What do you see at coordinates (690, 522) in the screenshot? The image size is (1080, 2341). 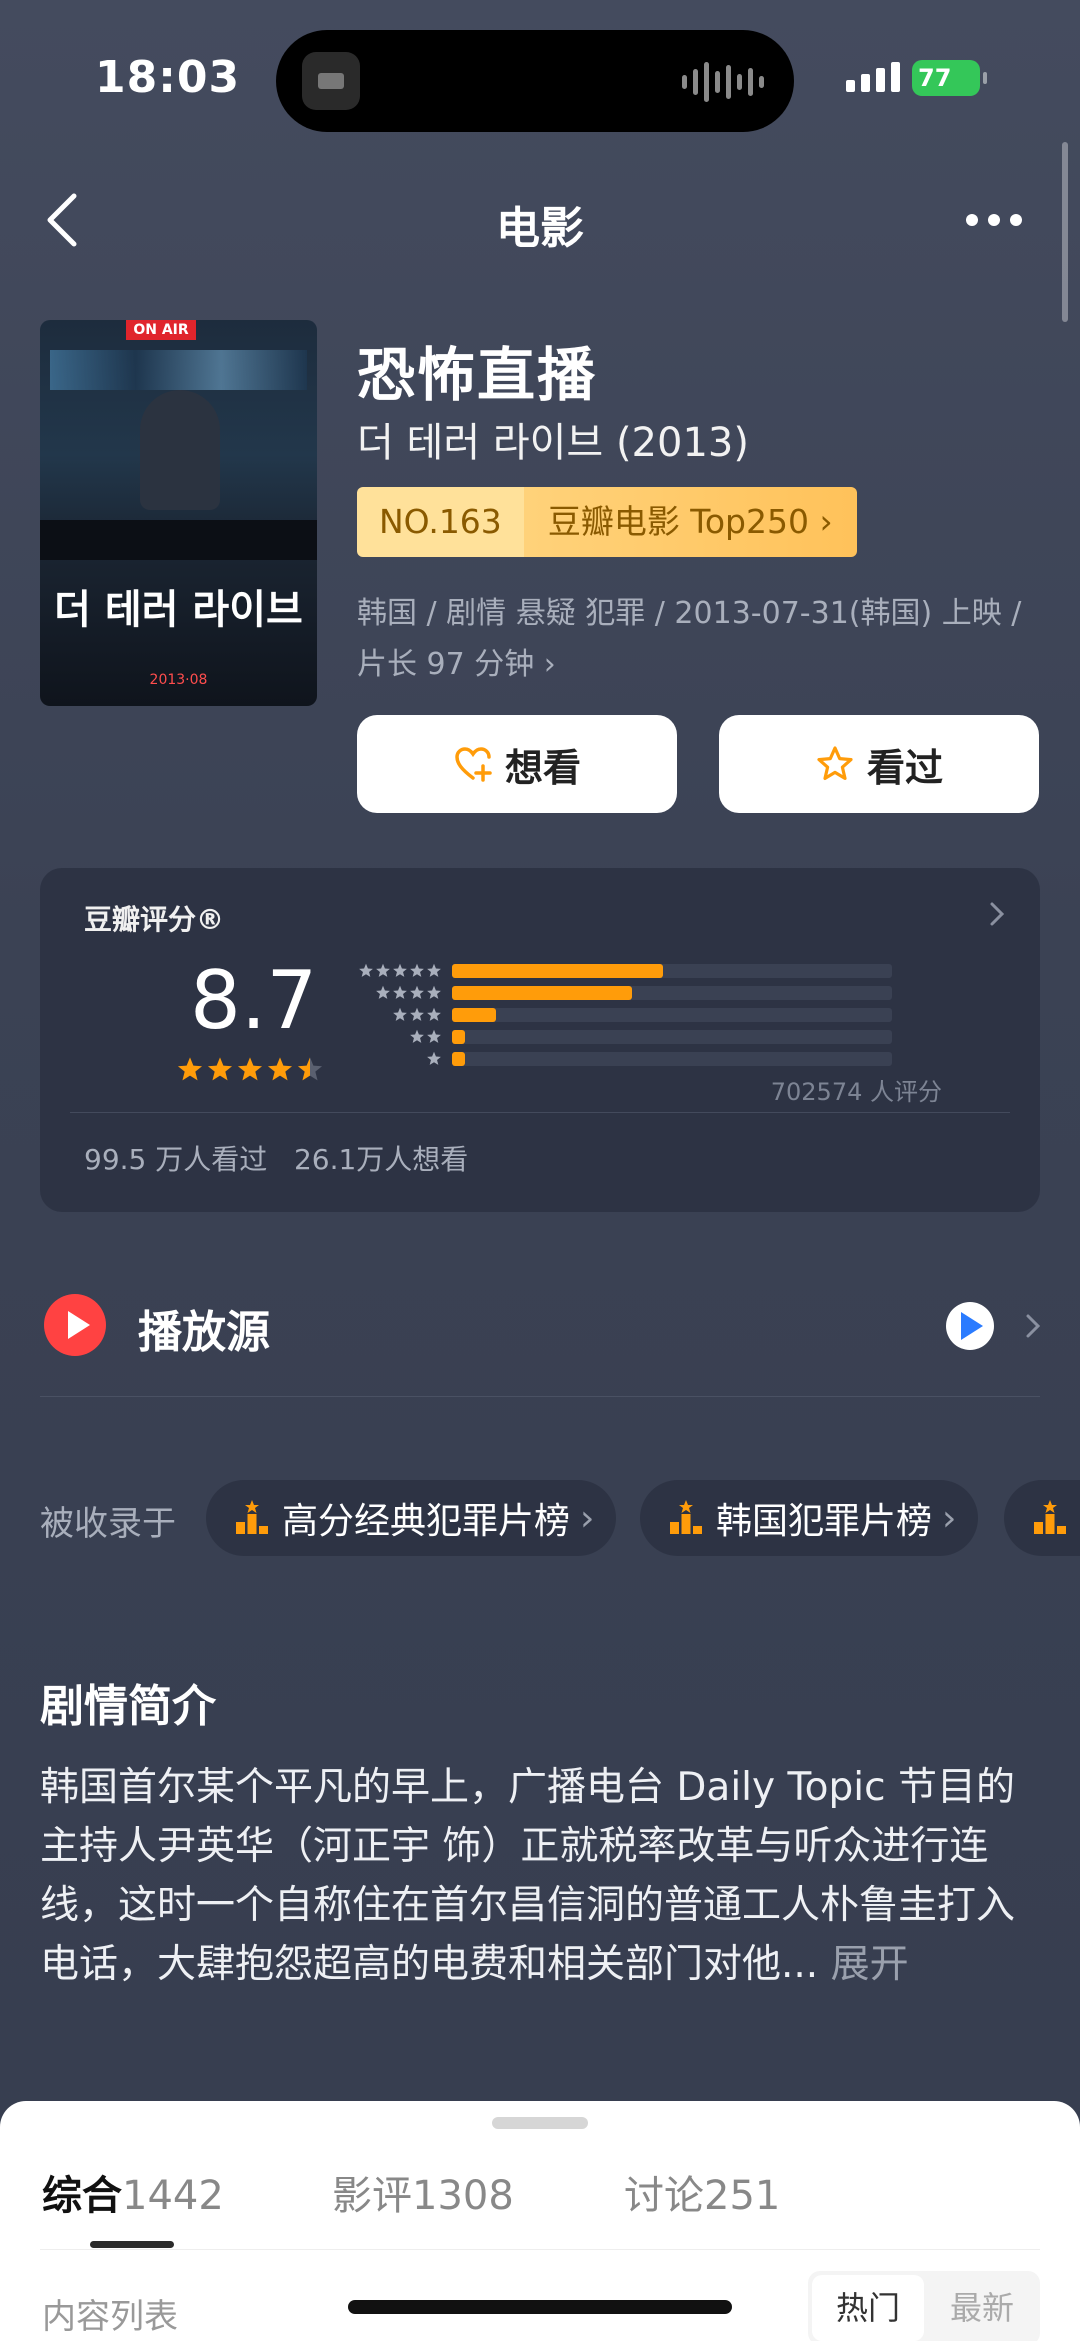 I see `rank-list-name: 豆瓣电影 Top250 ›` at bounding box center [690, 522].